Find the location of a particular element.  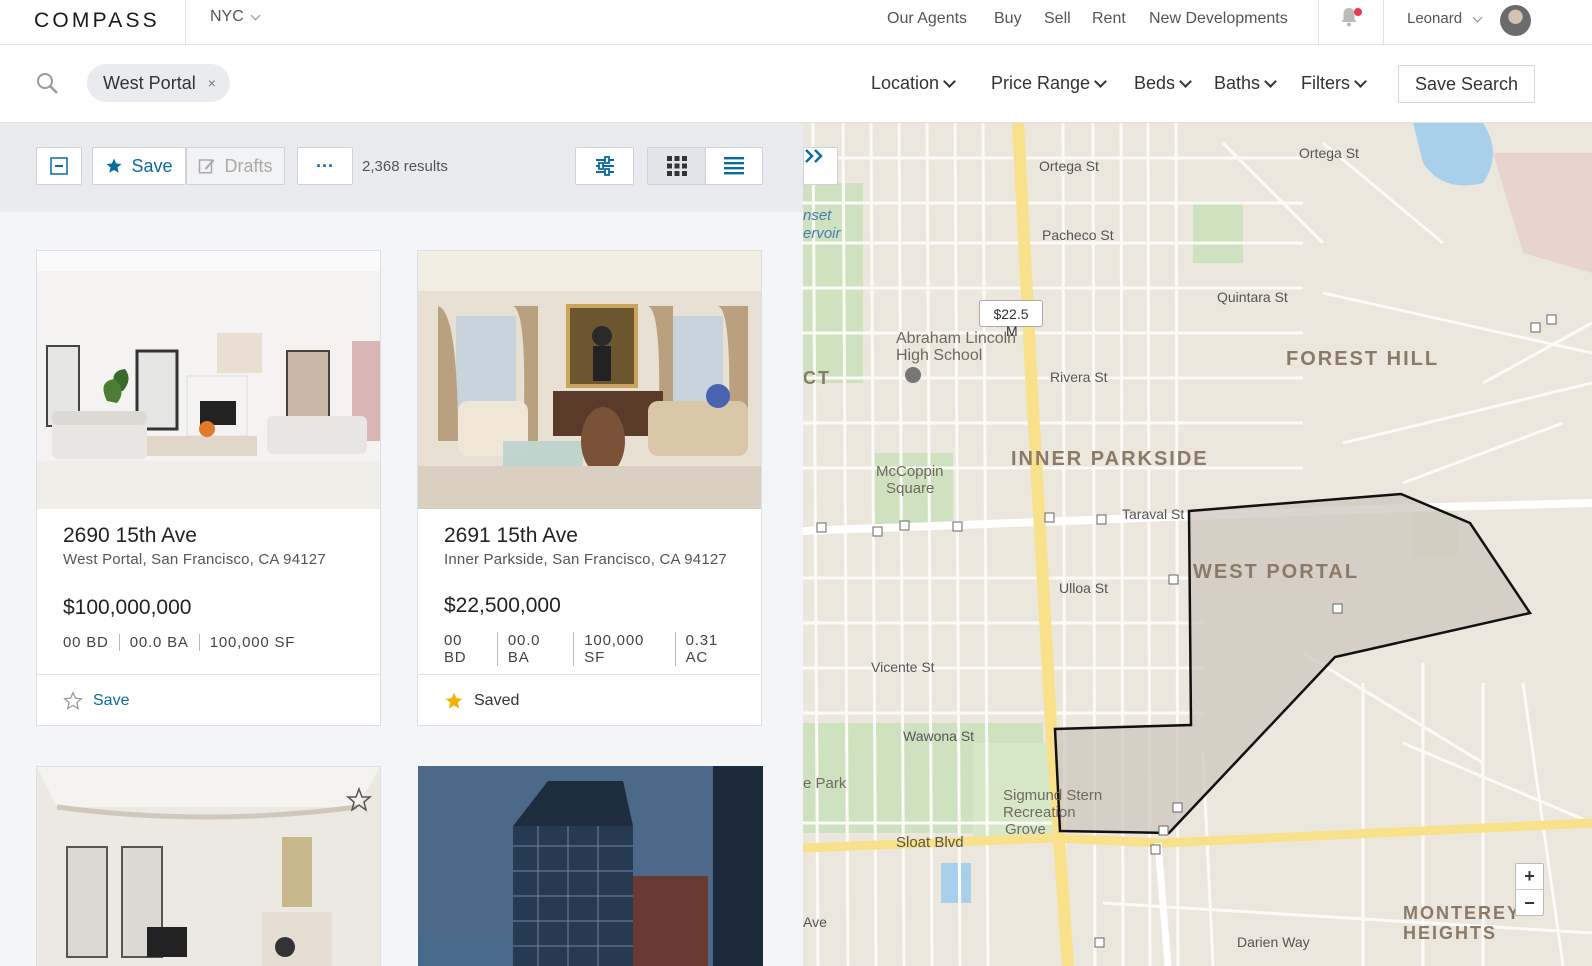

drafts-label: Drafts is located at coordinates (248, 165).